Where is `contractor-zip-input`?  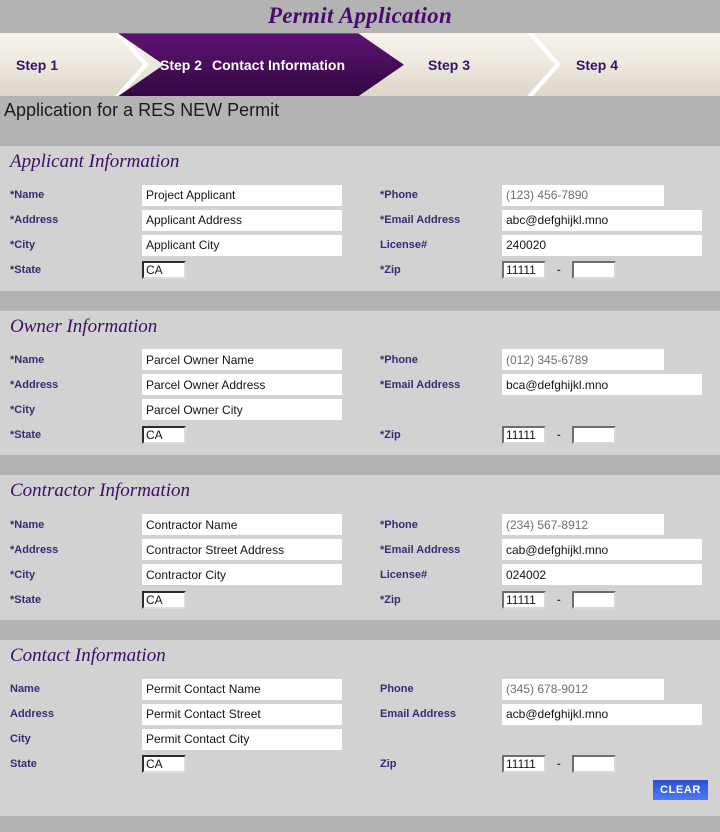 contractor-zip-input is located at coordinates (524, 599).